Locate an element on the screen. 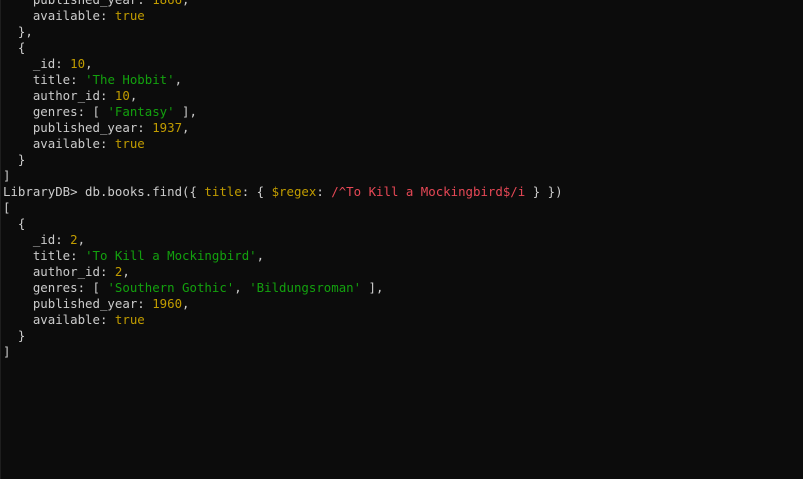  output-line: author_id: 10, is located at coordinates (403, 96).